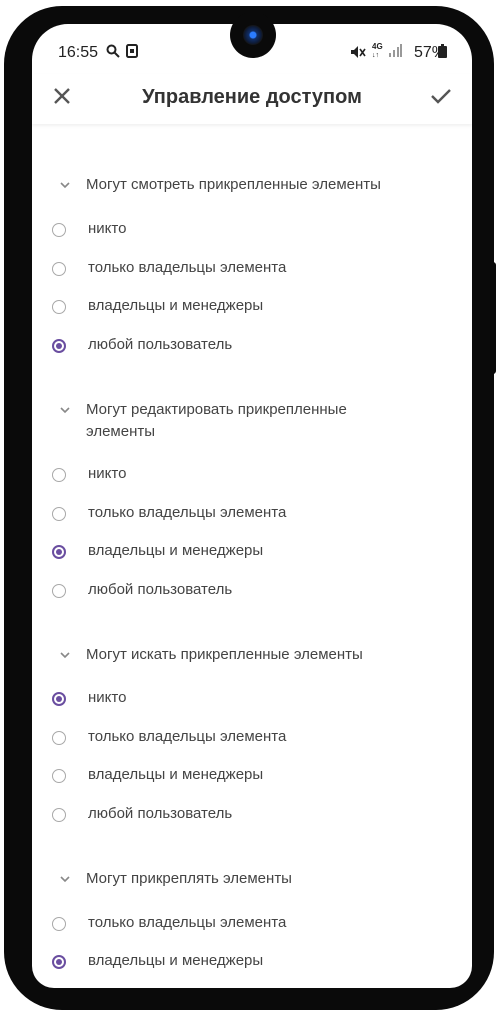  Describe the element at coordinates (224, 654) in the screenshot. I see `section-title: Могут искать прикрепленные элементы` at that location.